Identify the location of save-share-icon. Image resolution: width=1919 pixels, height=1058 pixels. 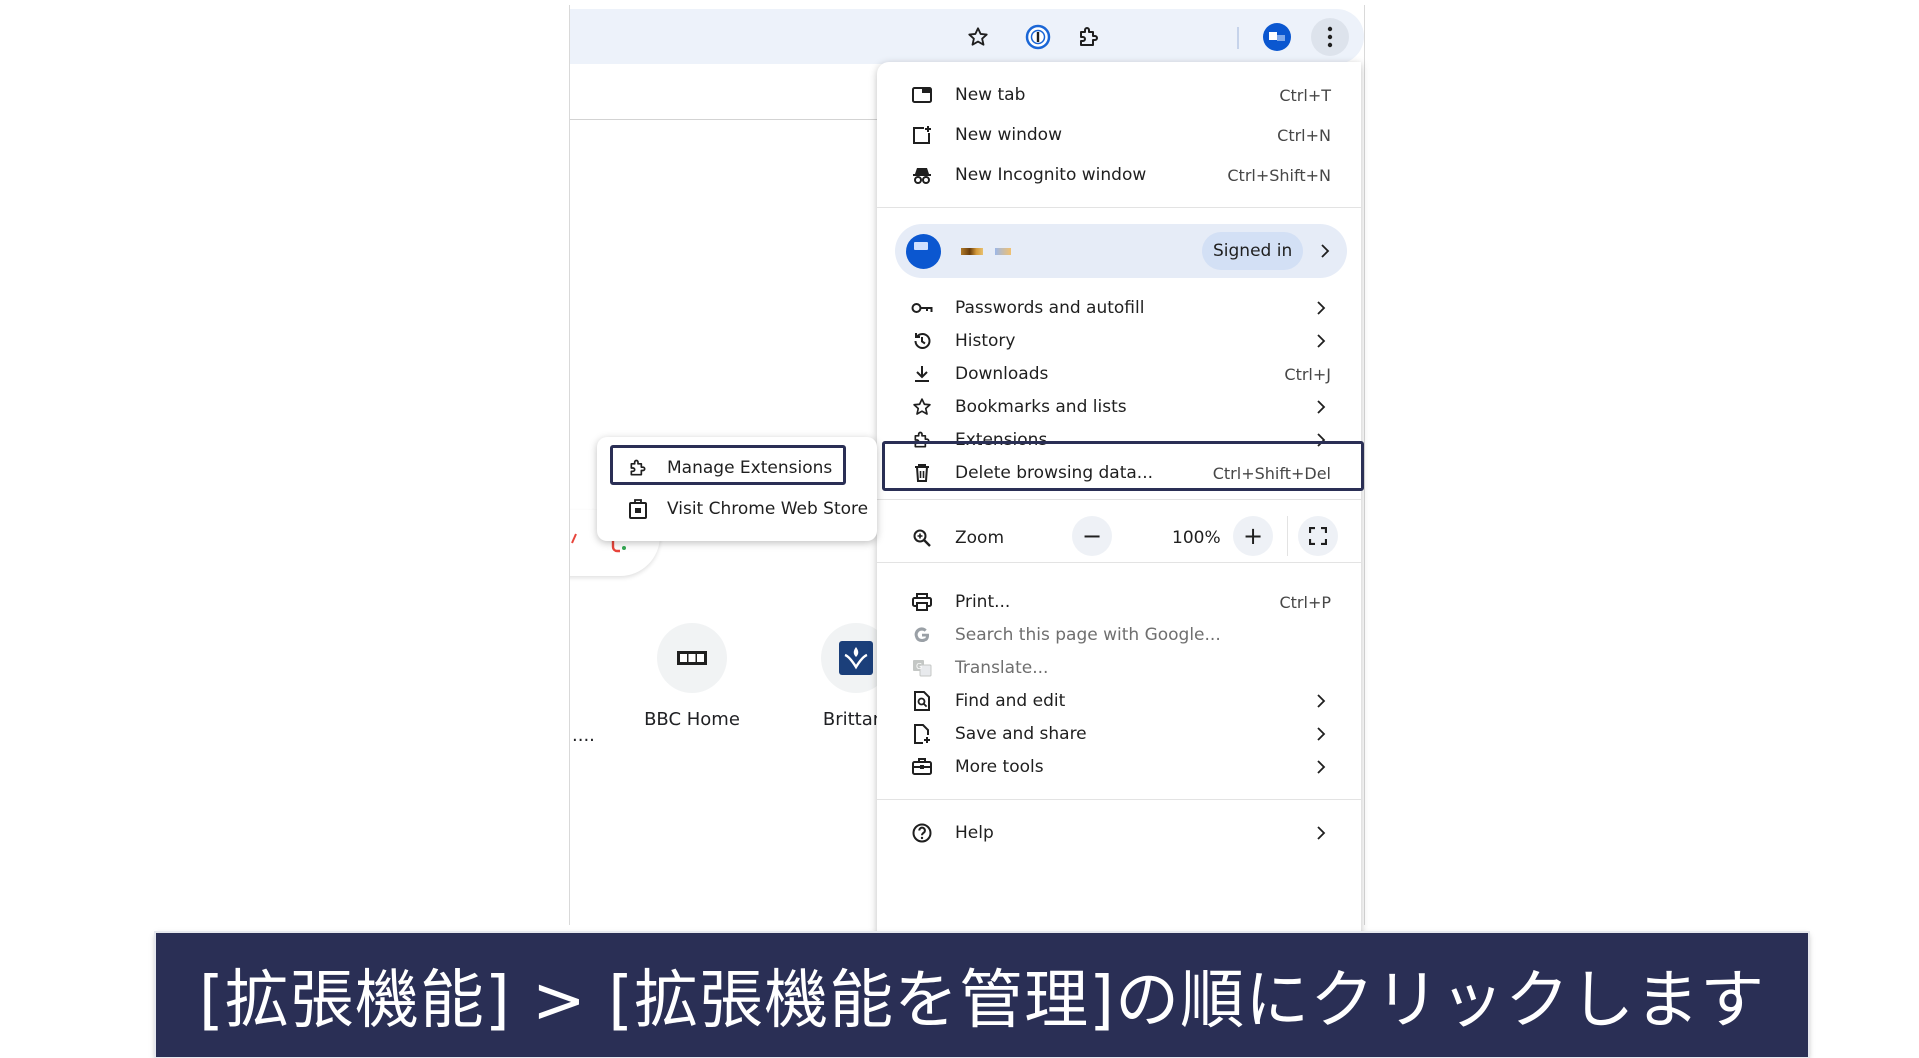
(922, 734).